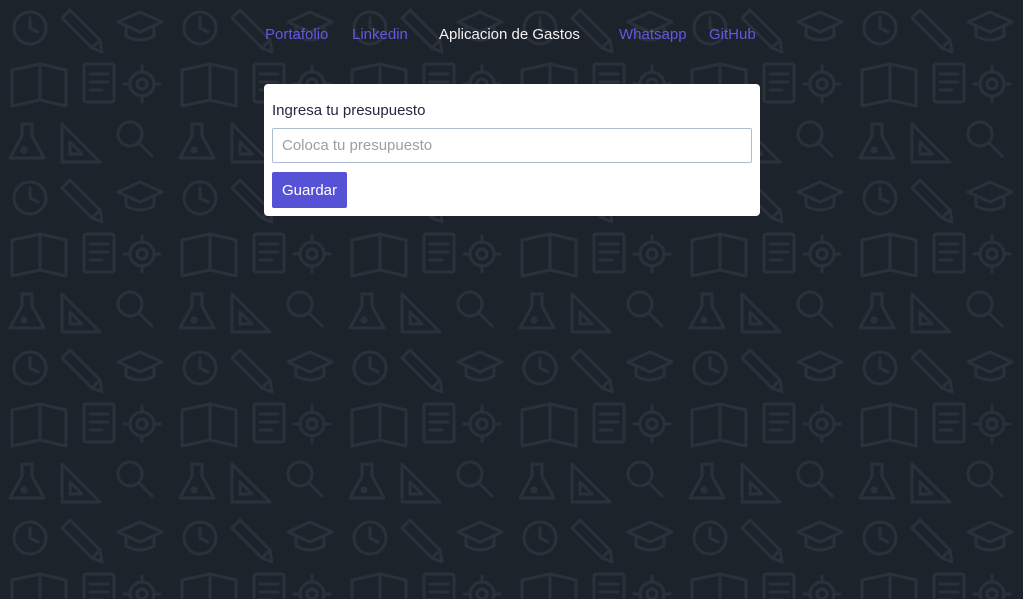  I want to click on nav-link-whatsapp: Whatsapp, so click(653, 35).